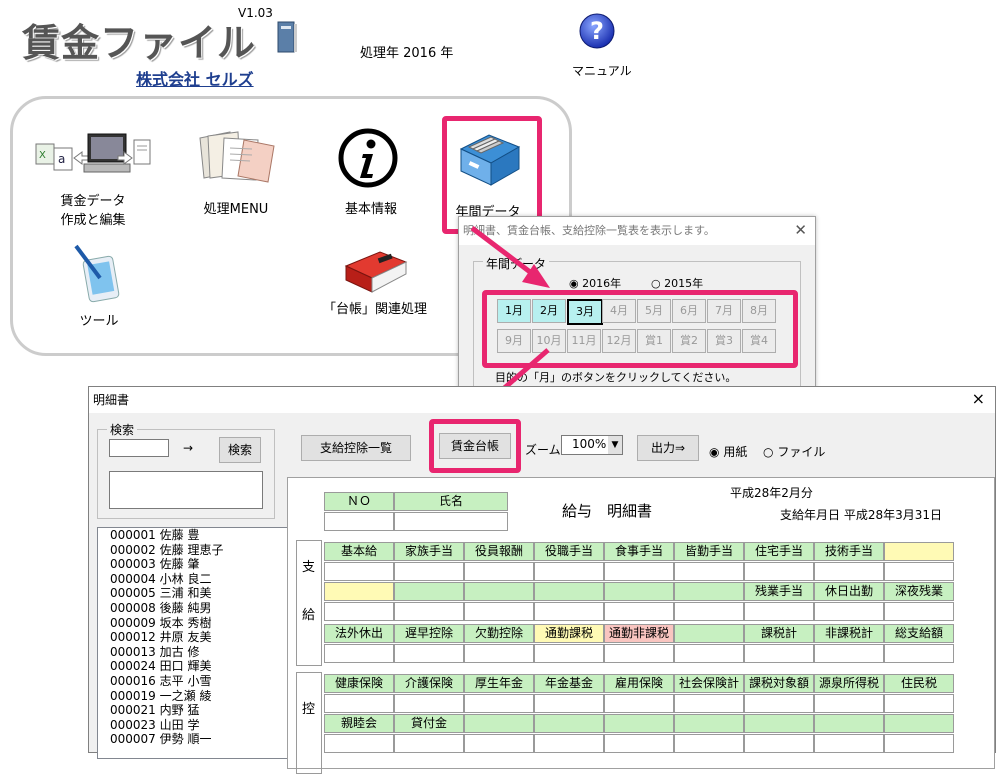 The image size is (996, 774). Describe the element at coordinates (236, 157) in the screenshot. I see `documents-icon` at that location.